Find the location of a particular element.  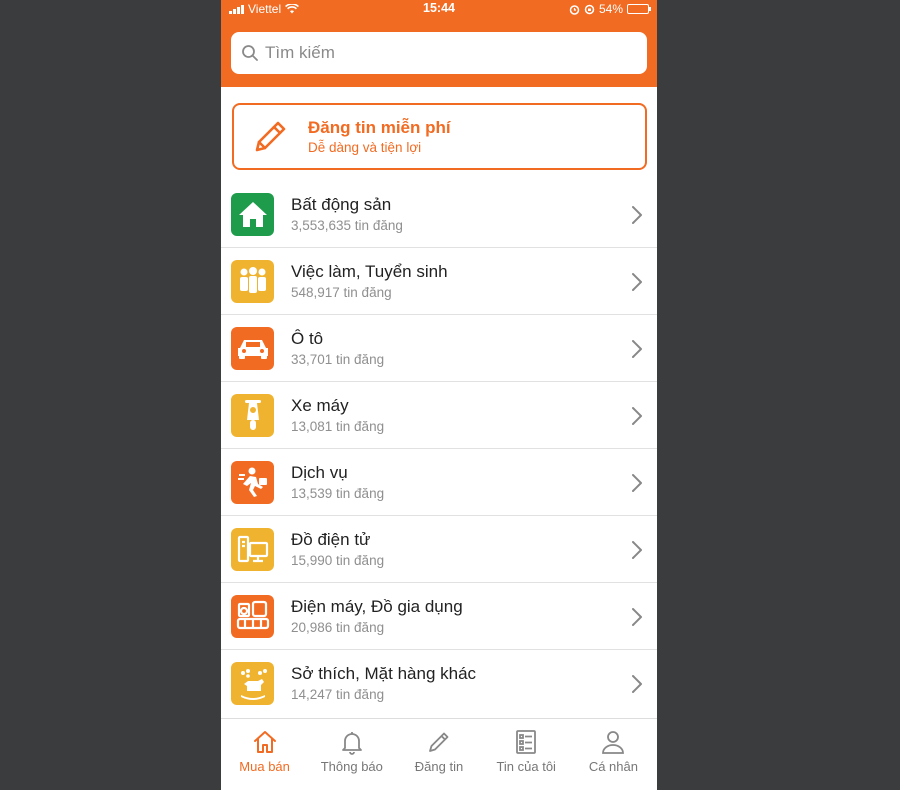

app-header: Viettel 15:44 54% is located at coordinates (439, 43).